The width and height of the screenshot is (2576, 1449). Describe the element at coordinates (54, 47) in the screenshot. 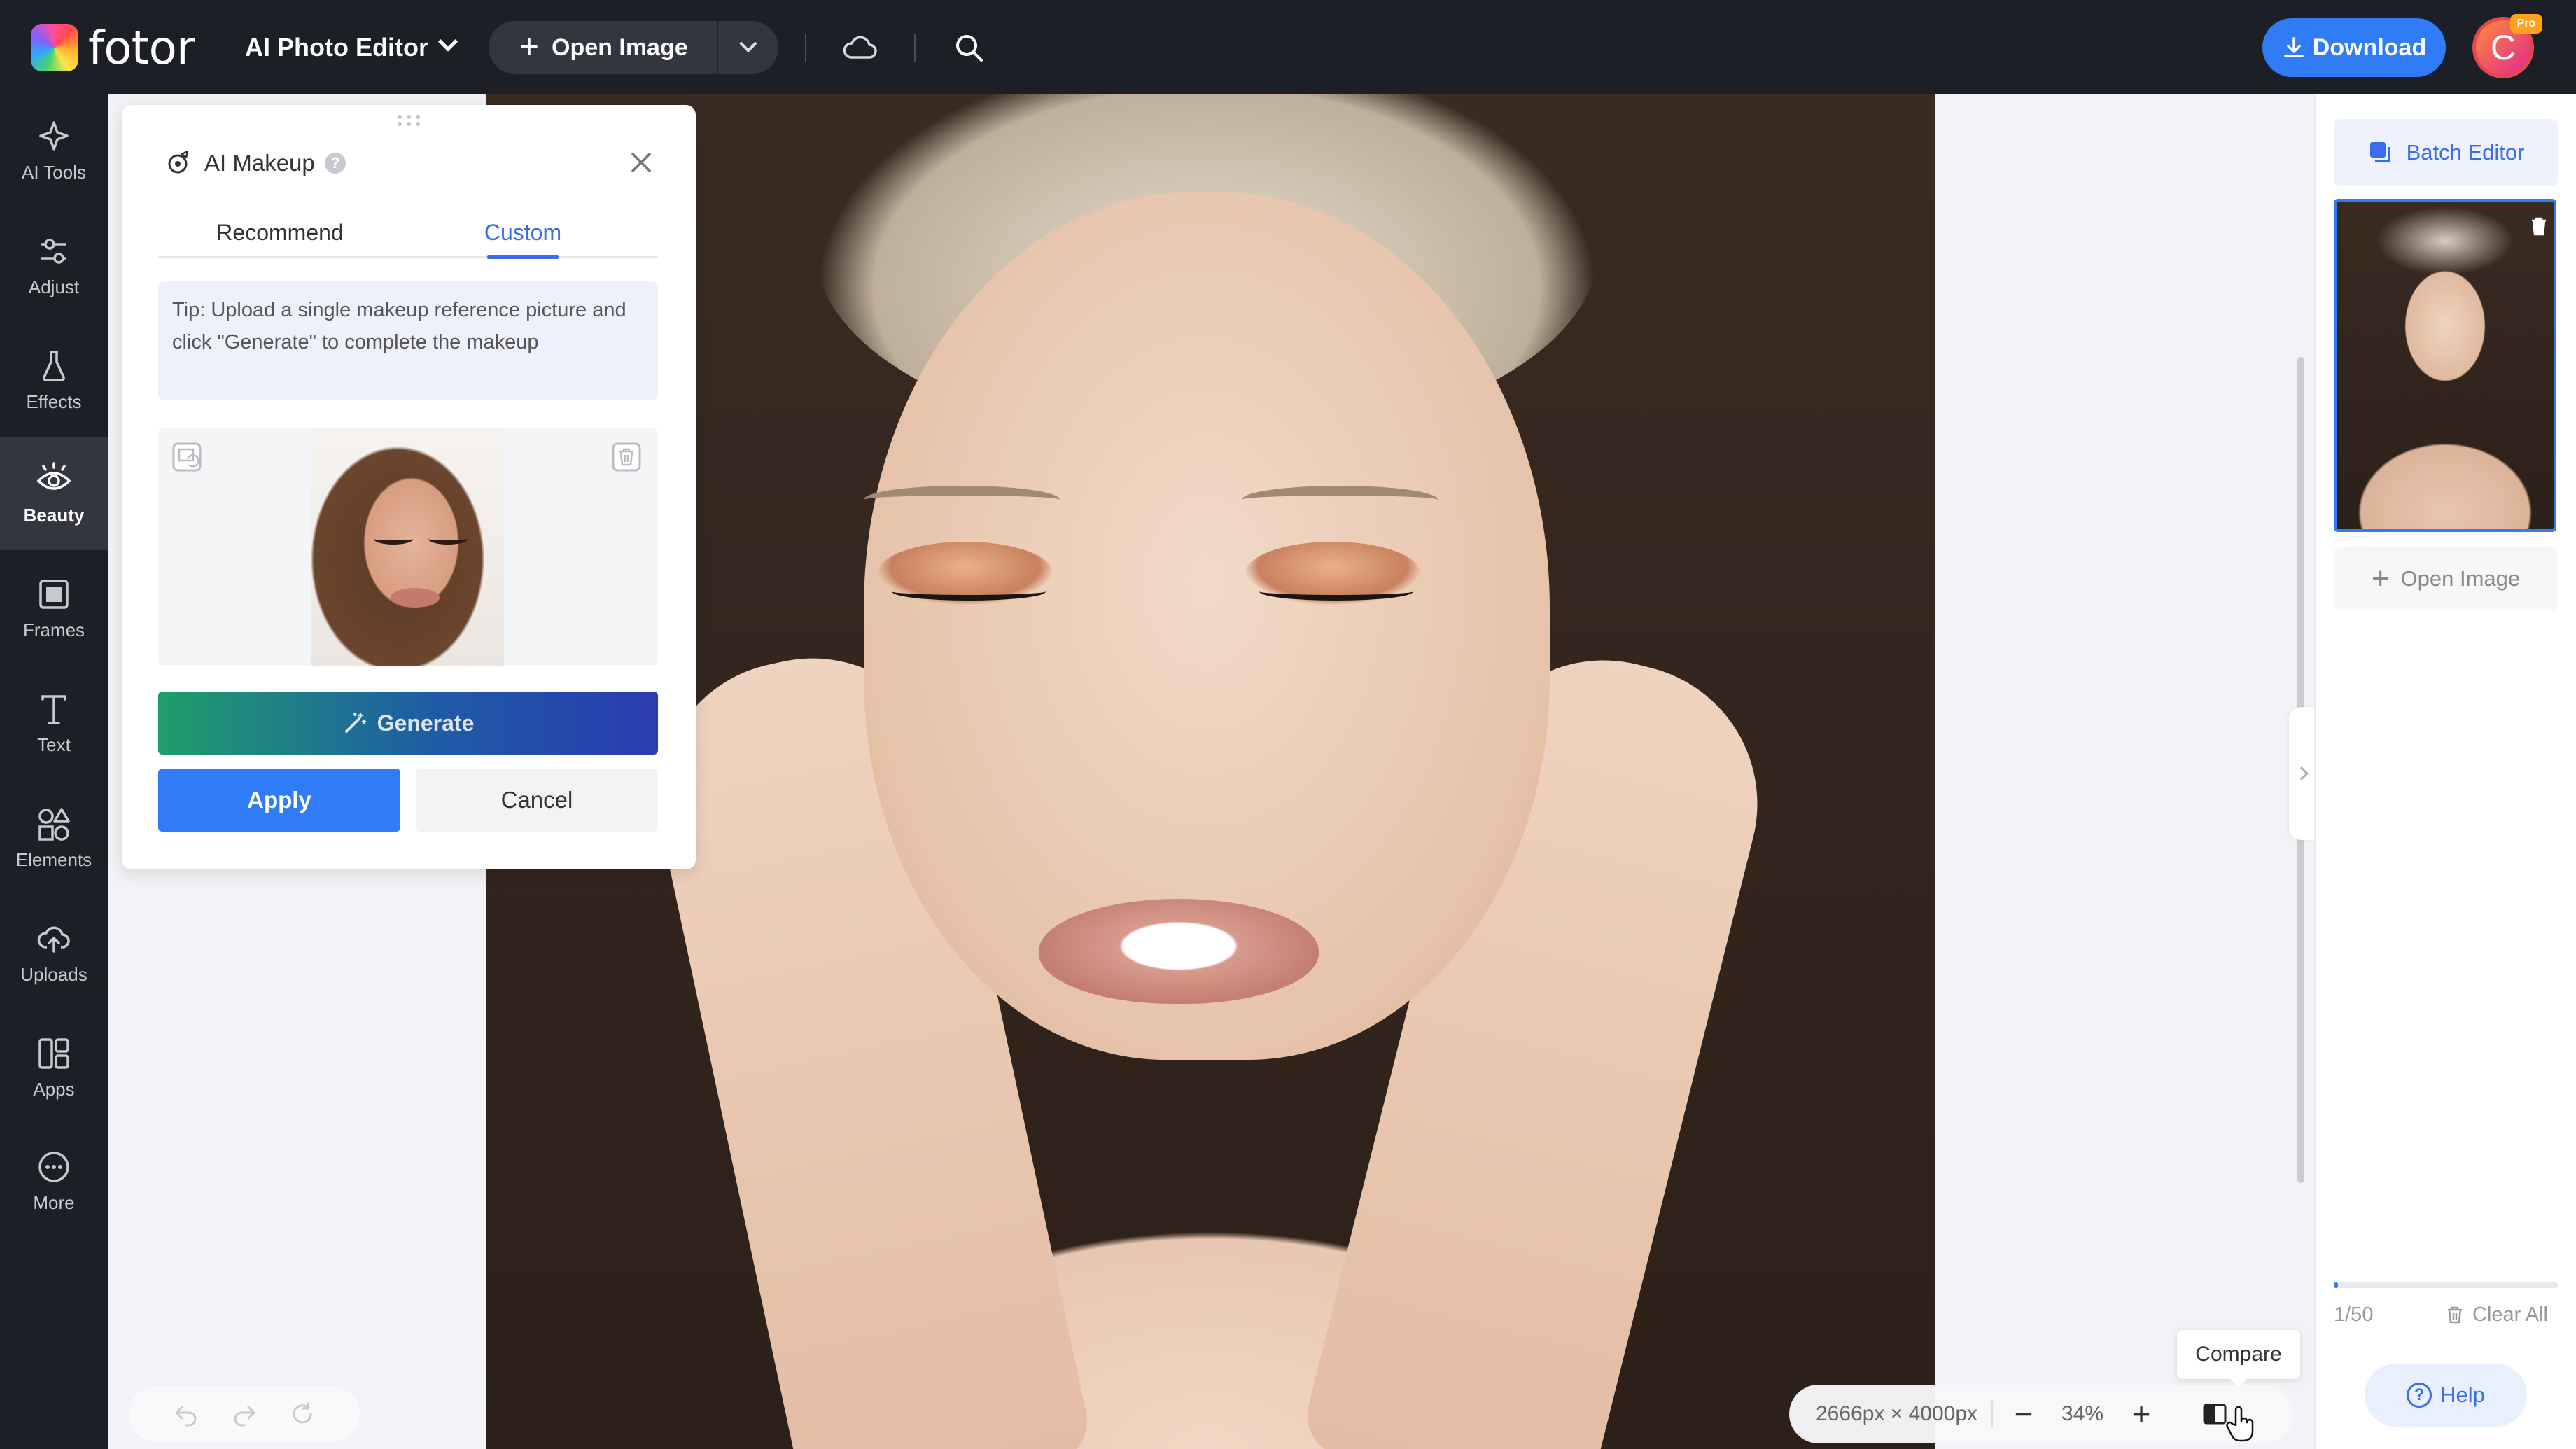

I see `fotor-logo-icon` at that location.